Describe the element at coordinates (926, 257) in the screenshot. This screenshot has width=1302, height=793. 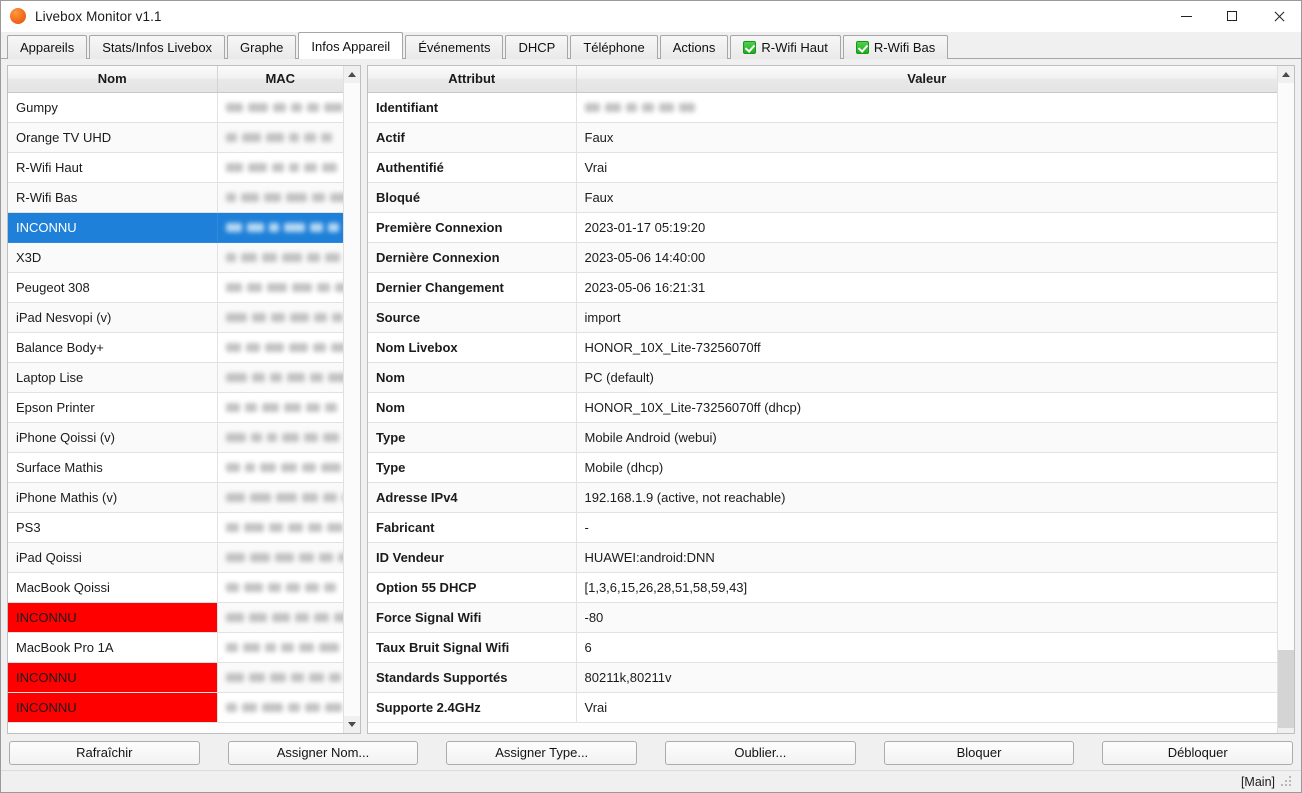
I see `info-value-cell: 2023-05-06 14:40:00` at that location.